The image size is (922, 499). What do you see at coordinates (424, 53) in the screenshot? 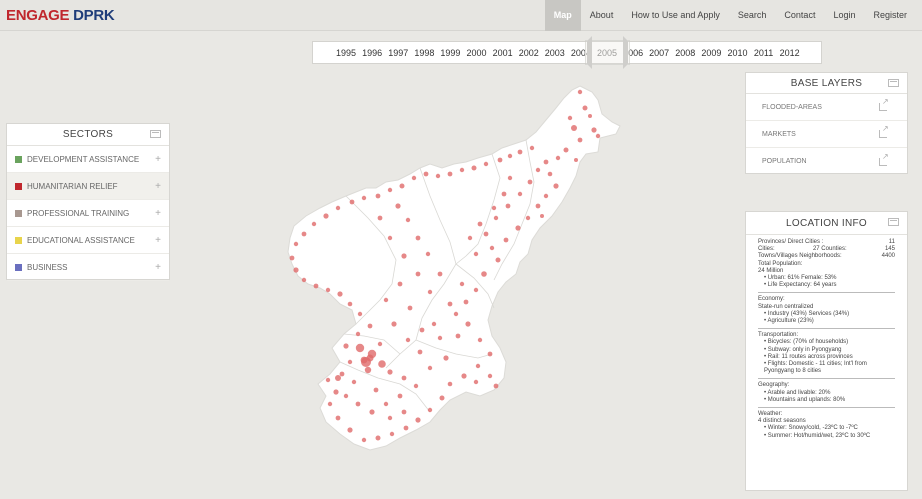
I see `year-1998: 1998` at bounding box center [424, 53].